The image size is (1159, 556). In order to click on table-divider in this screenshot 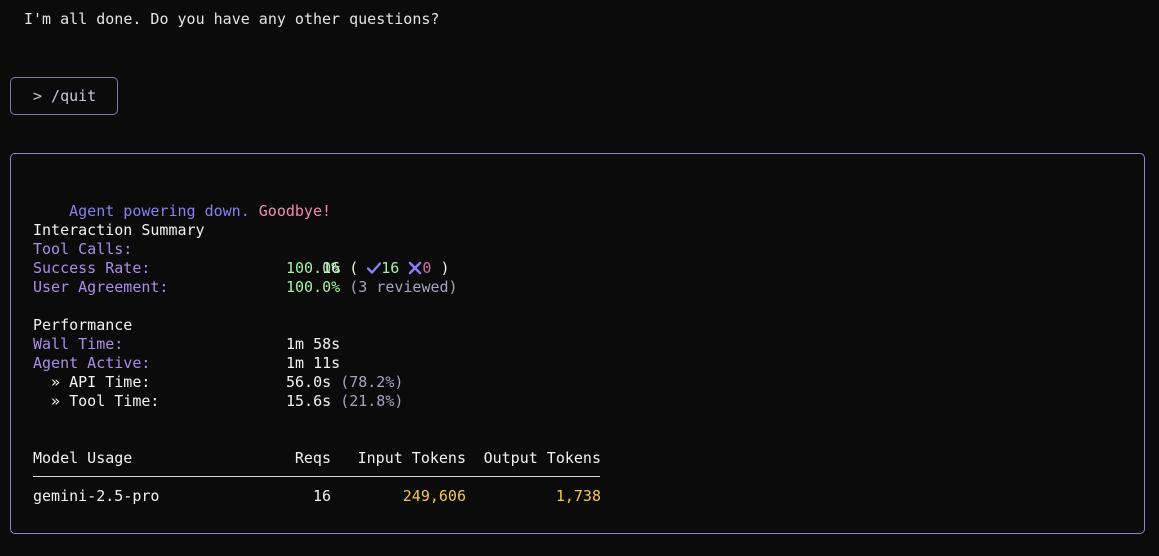, I will do `click(316, 476)`.